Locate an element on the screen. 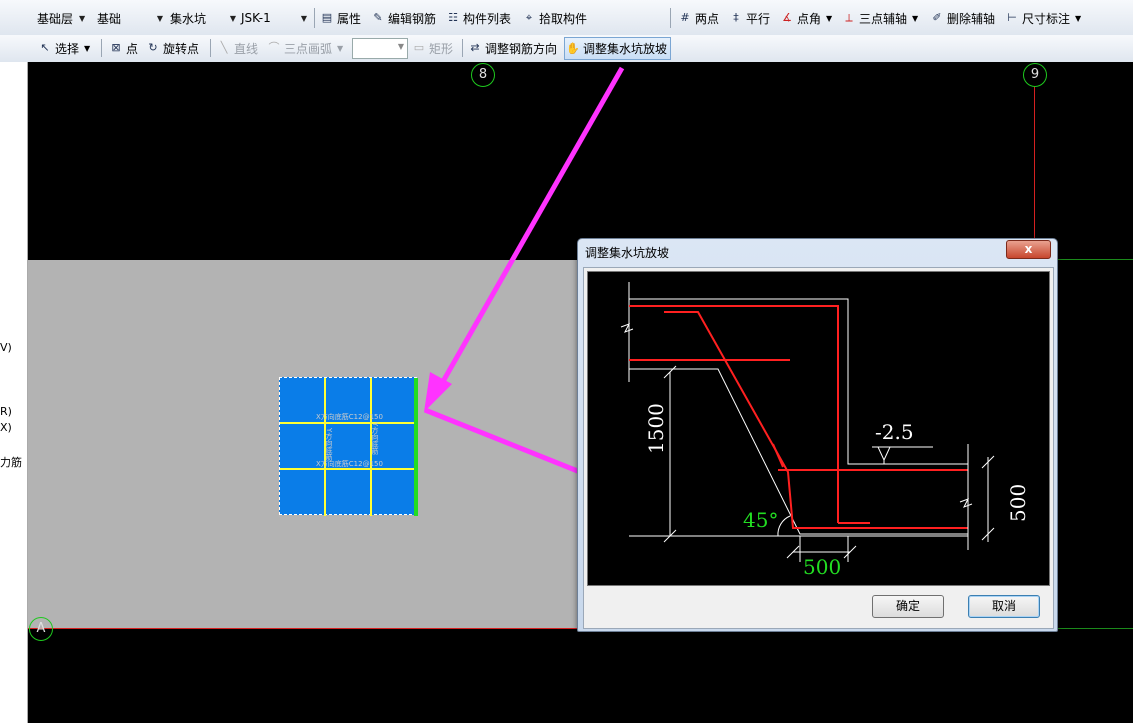 Image resolution: width=1133 pixels, height=723 pixels. thickness-dimension-label: 500 is located at coordinates (1018, 502).